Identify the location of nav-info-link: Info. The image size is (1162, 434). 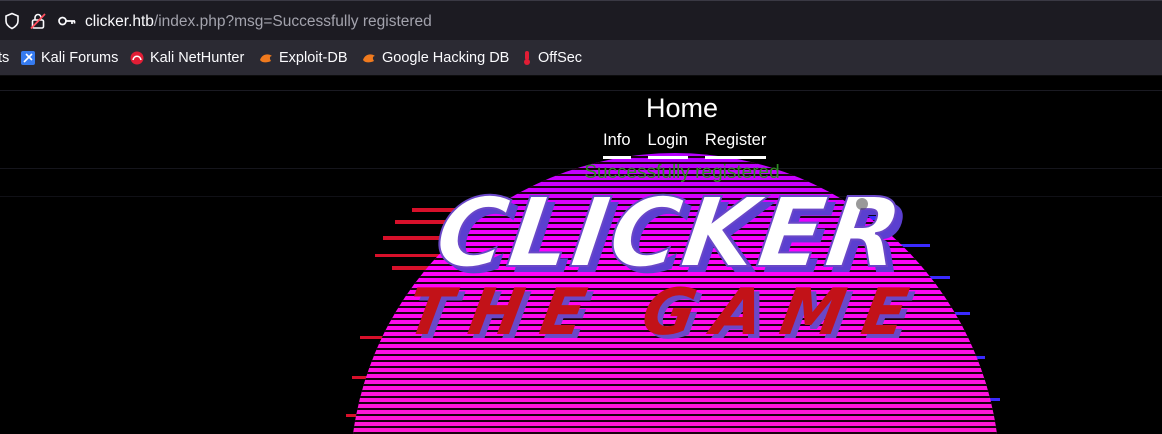
(617, 144).